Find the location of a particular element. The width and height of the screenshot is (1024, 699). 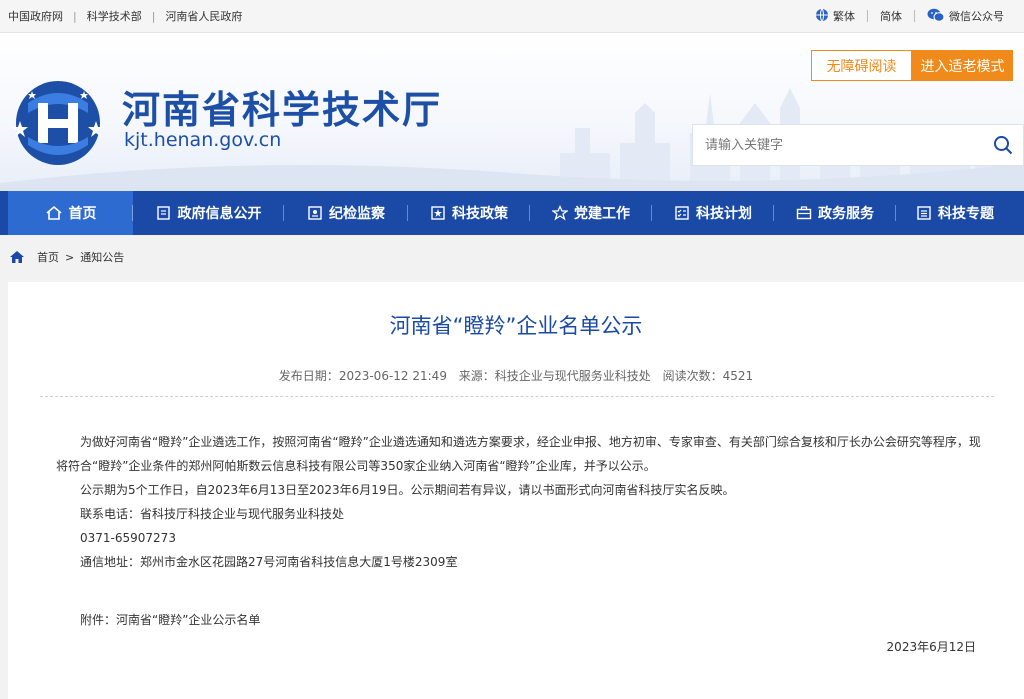

list-icon is located at coordinates (924, 213).